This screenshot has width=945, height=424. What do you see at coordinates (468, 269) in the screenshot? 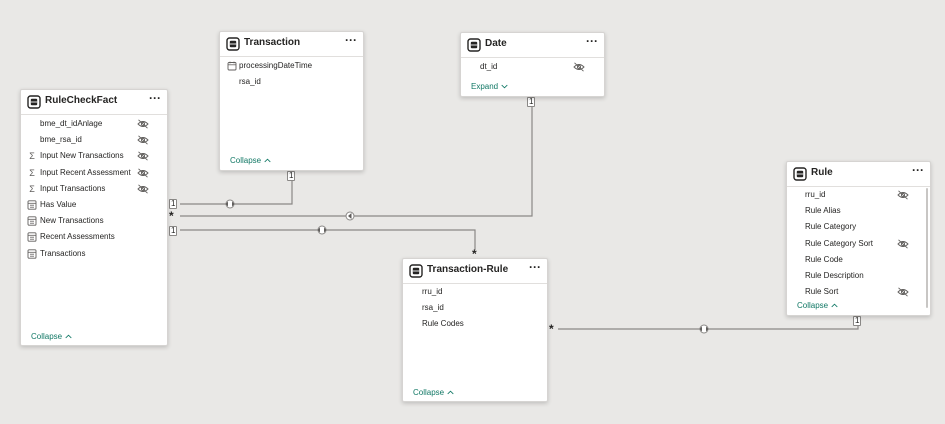
I see `table-title: Transaction-Rule` at bounding box center [468, 269].